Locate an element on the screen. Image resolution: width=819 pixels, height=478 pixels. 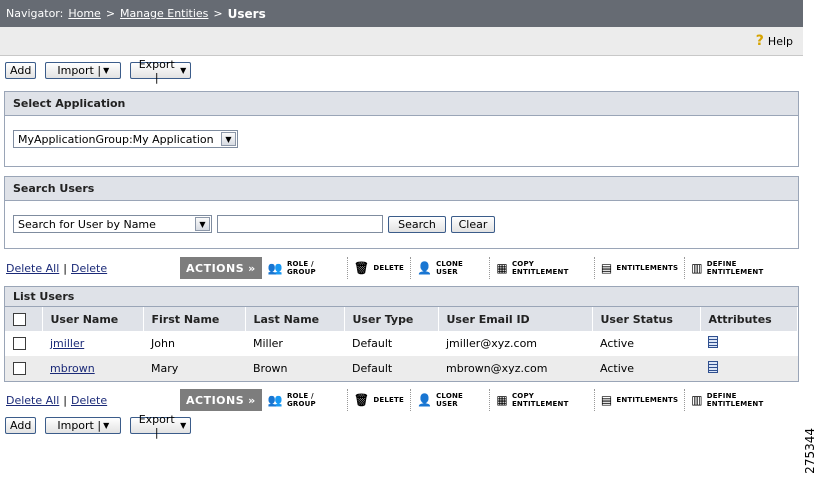
application-select: MyApplicationGroup:My Application ▼ is located at coordinates (125, 139).